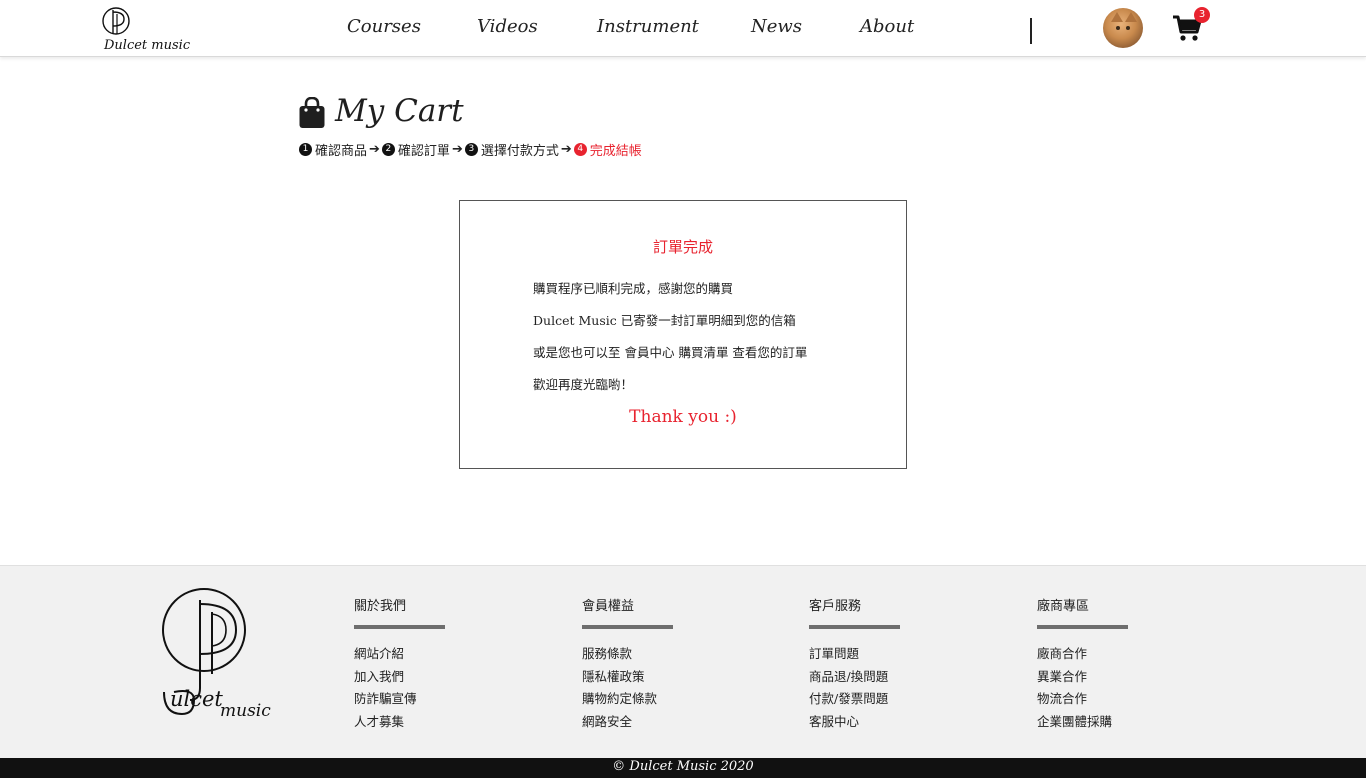  What do you see at coordinates (1123, 28) in the screenshot?
I see `user-avatar` at bounding box center [1123, 28].